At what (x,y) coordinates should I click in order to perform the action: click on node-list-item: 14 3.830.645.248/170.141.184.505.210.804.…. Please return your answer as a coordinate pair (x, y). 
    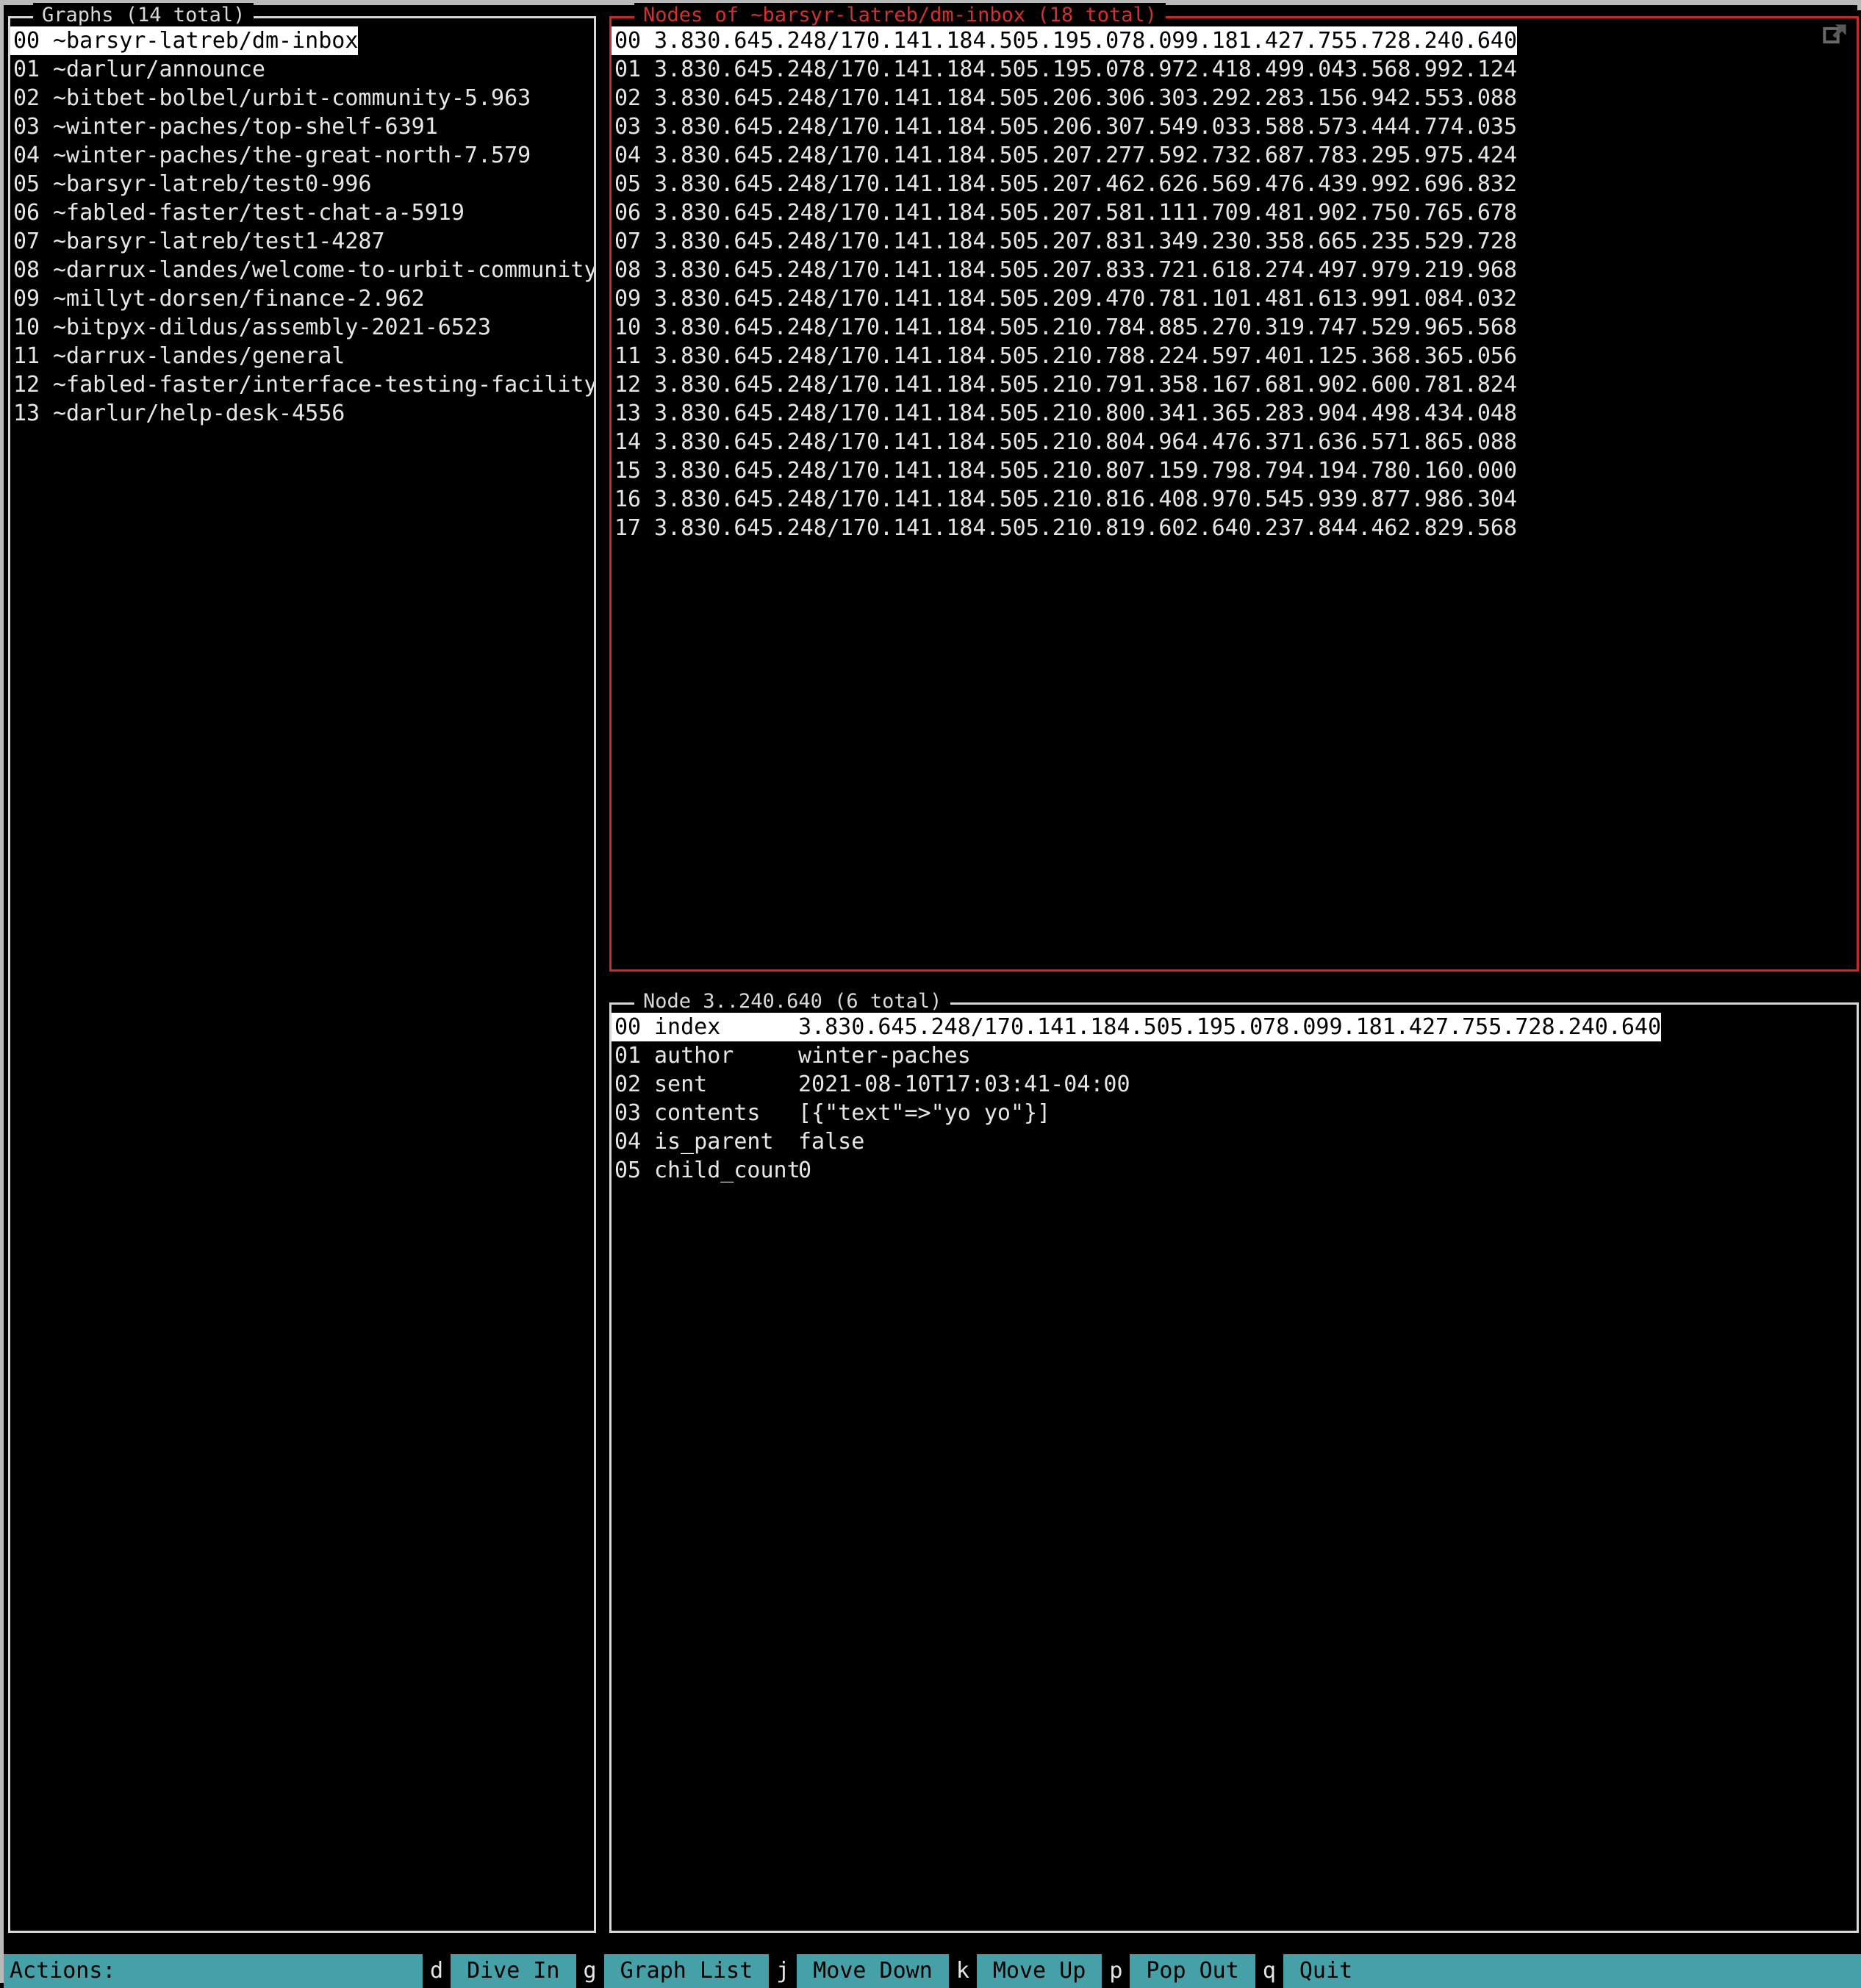
    Looking at the image, I should click on (1234, 442).